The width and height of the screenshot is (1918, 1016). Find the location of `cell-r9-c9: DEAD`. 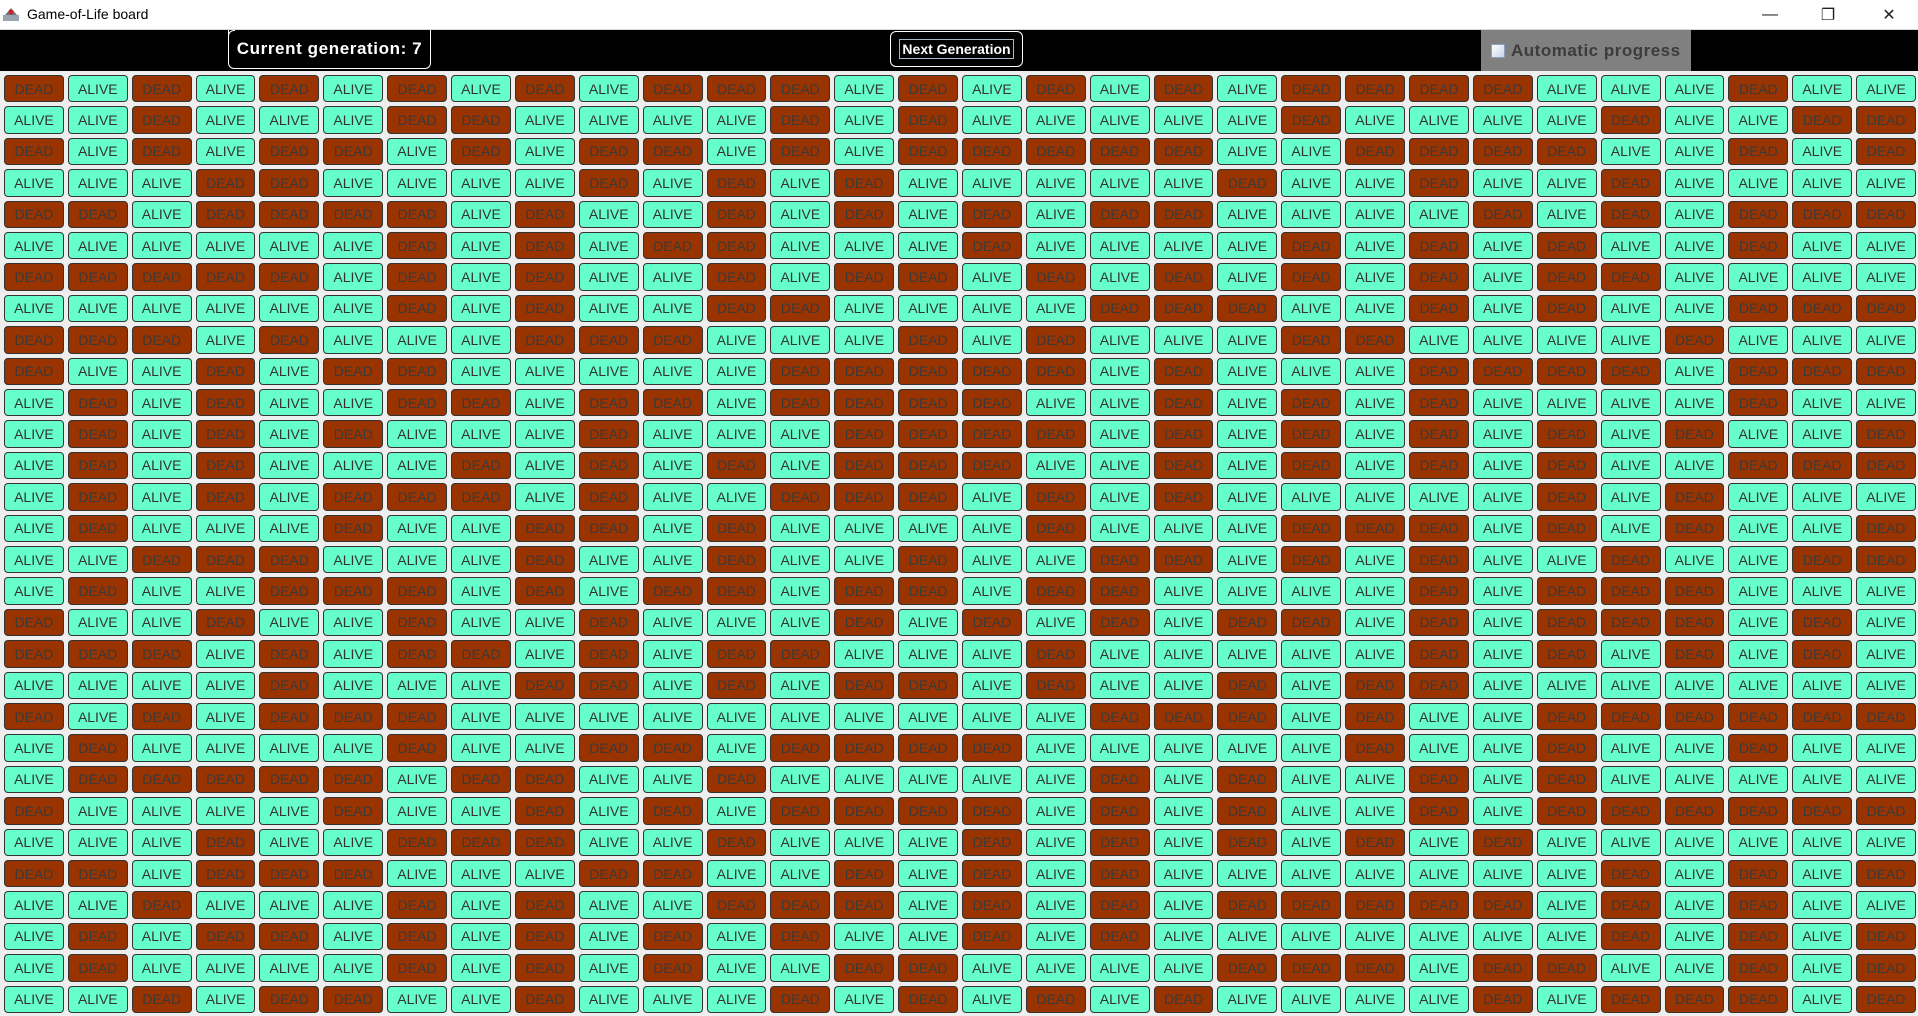

cell-r9-c9: DEAD is located at coordinates (544, 340).